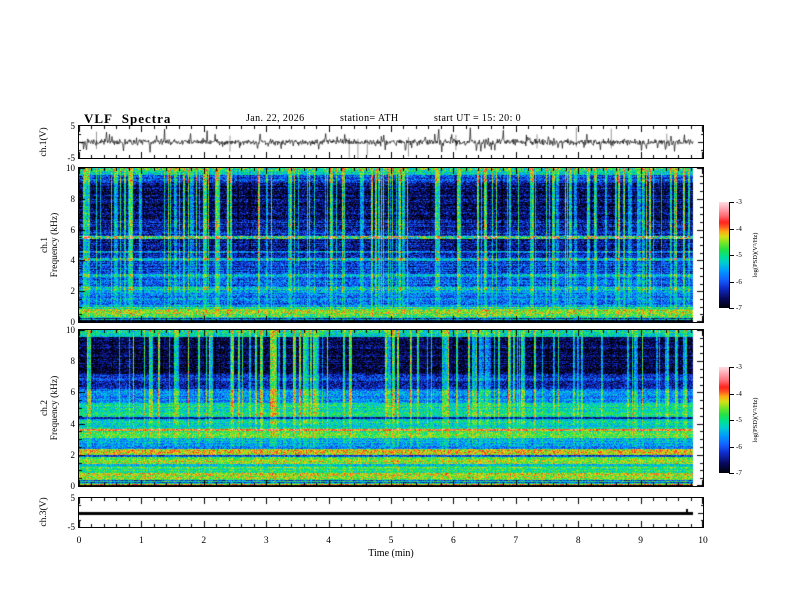 The width and height of the screenshot is (792, 612). I want to click on ch1-frequency-axis-label-line1: ch.1, so click(45, 245).